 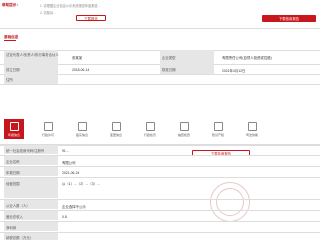 What do you see at coordinates (91, 18) in the screenshot?
I see `notice-download-button: 下载报告` at bounding box center [91, 18].